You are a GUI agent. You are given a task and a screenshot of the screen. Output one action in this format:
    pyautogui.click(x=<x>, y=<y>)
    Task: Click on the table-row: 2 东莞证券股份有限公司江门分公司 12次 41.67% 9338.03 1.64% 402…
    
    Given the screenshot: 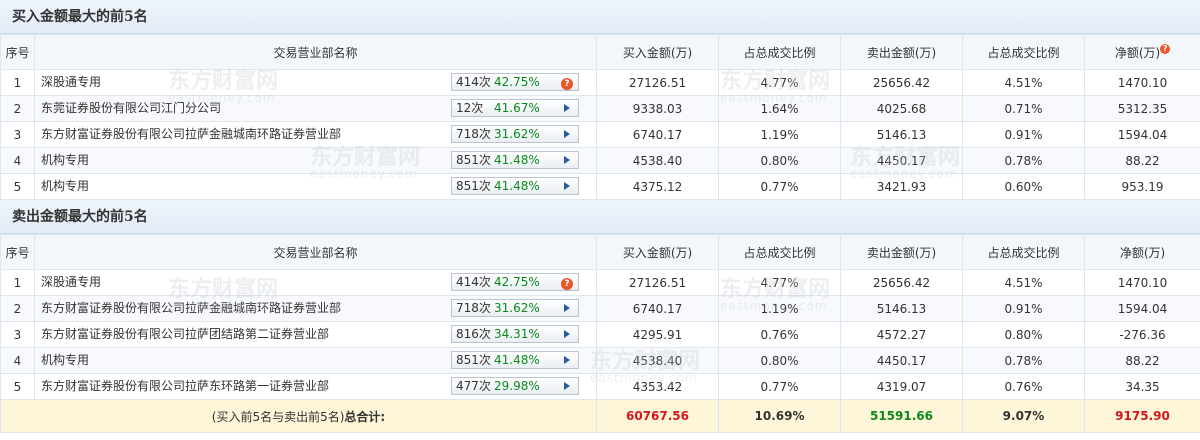 What is the action you would take?
    pyautogui.click(x=600, y=108)
    